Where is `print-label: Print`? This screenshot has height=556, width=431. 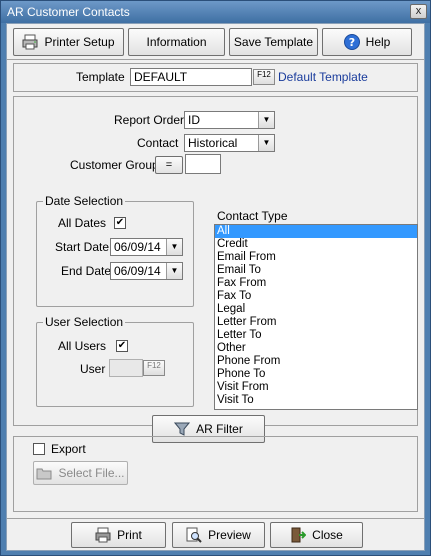 print-label: Print is located at coordinates (129, 535).